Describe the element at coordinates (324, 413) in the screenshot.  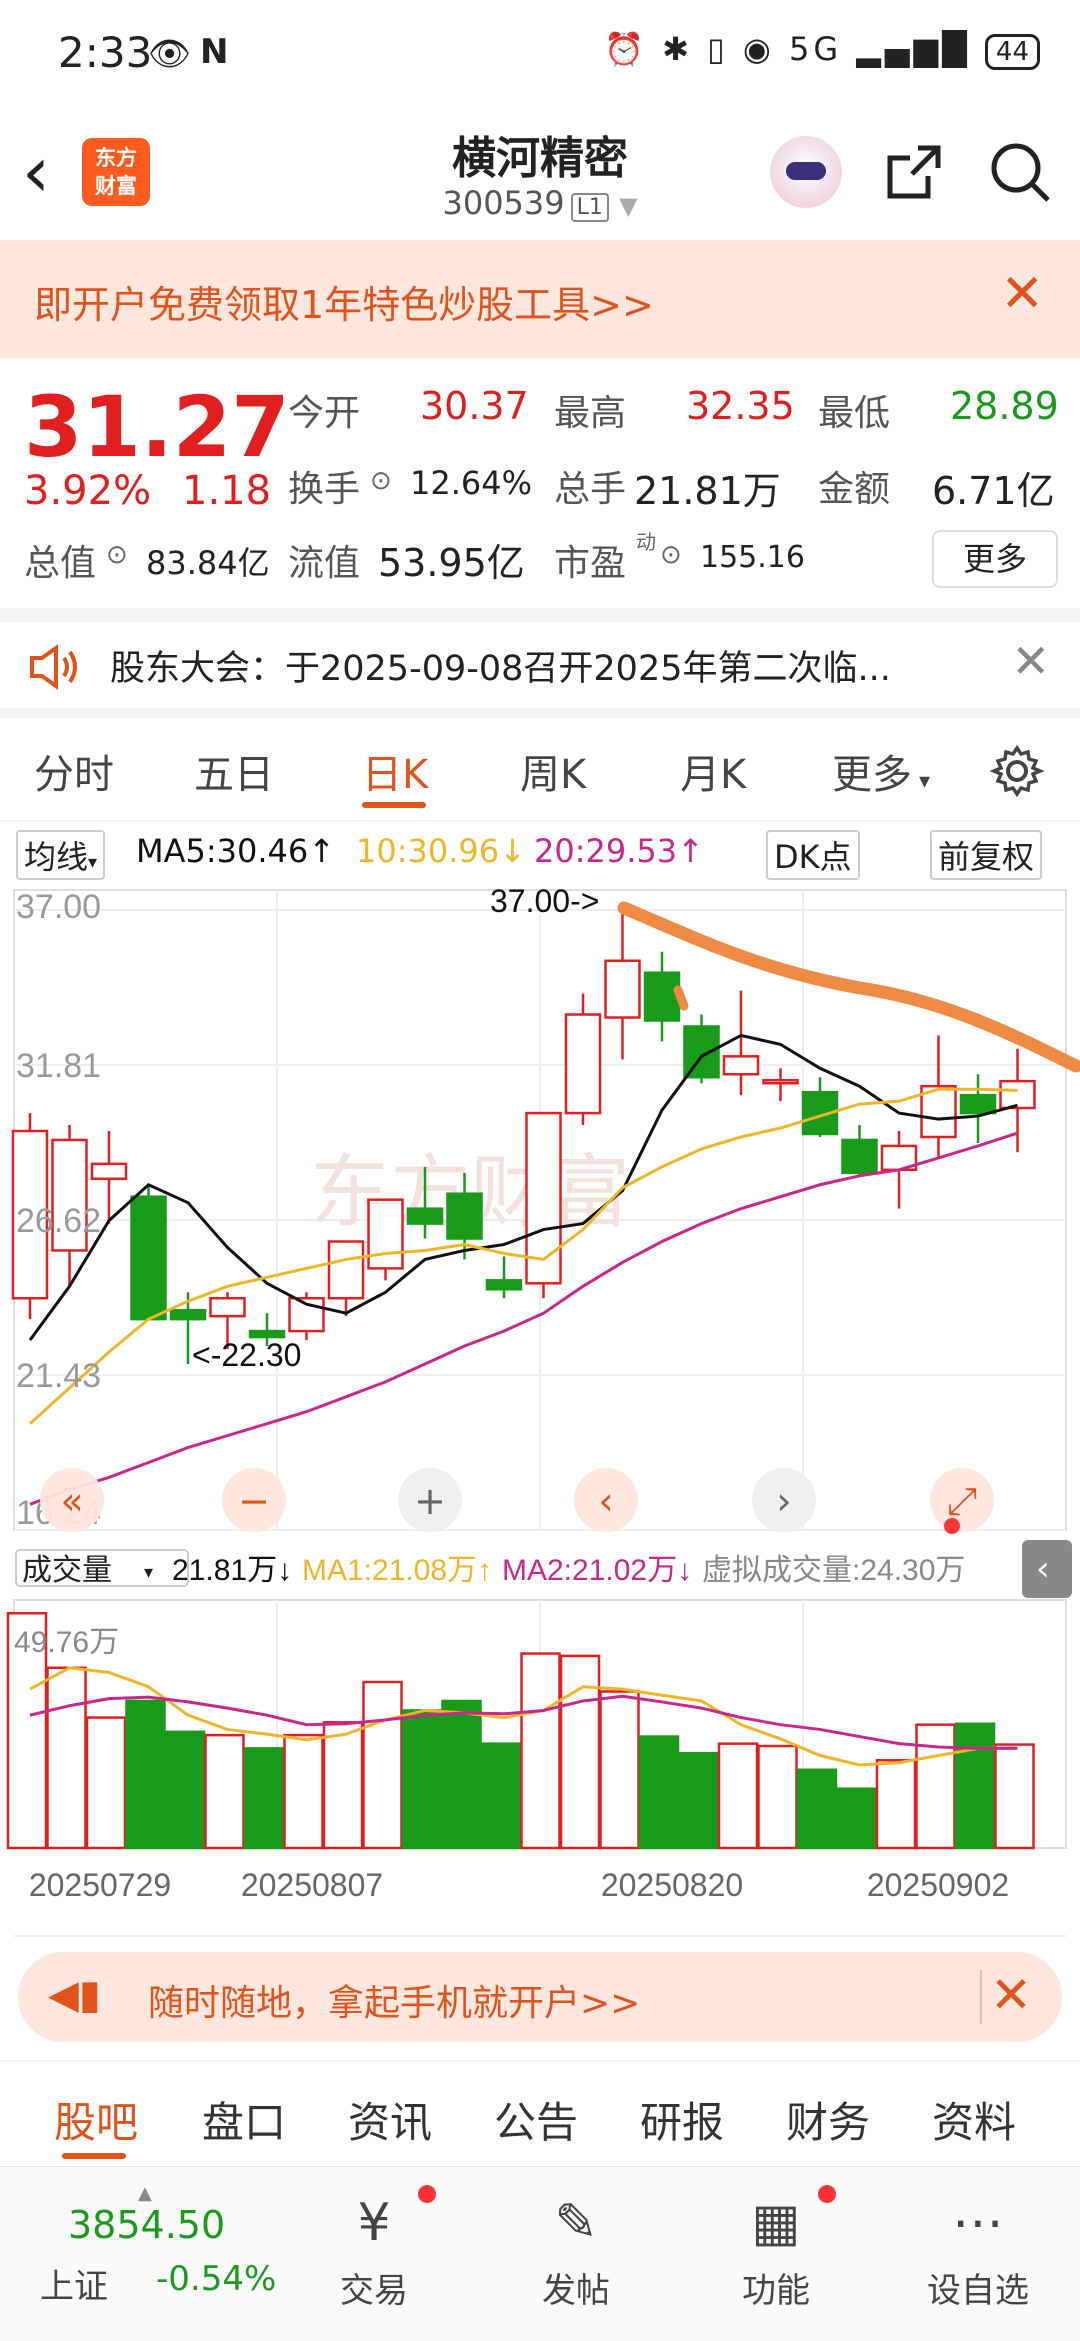
I see `open-label: 今开` at that location.